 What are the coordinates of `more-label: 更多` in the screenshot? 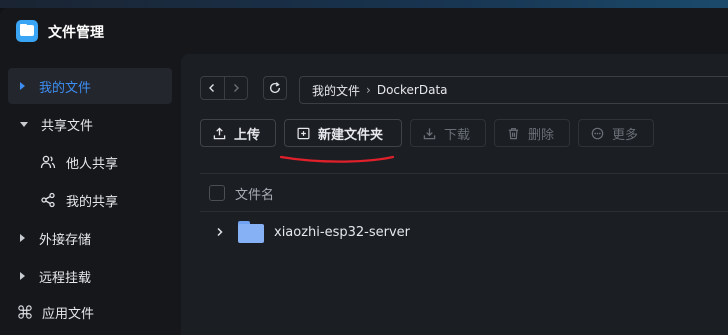 It's located at (625, 135).